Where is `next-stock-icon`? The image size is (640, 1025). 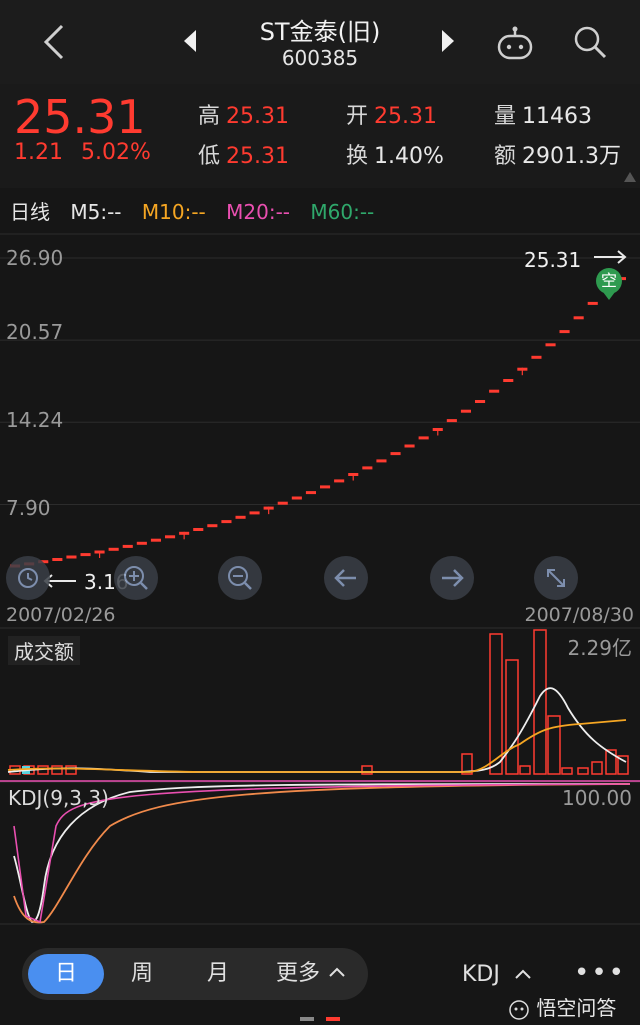
next-stock-icon is located at coordinates (448, 41).